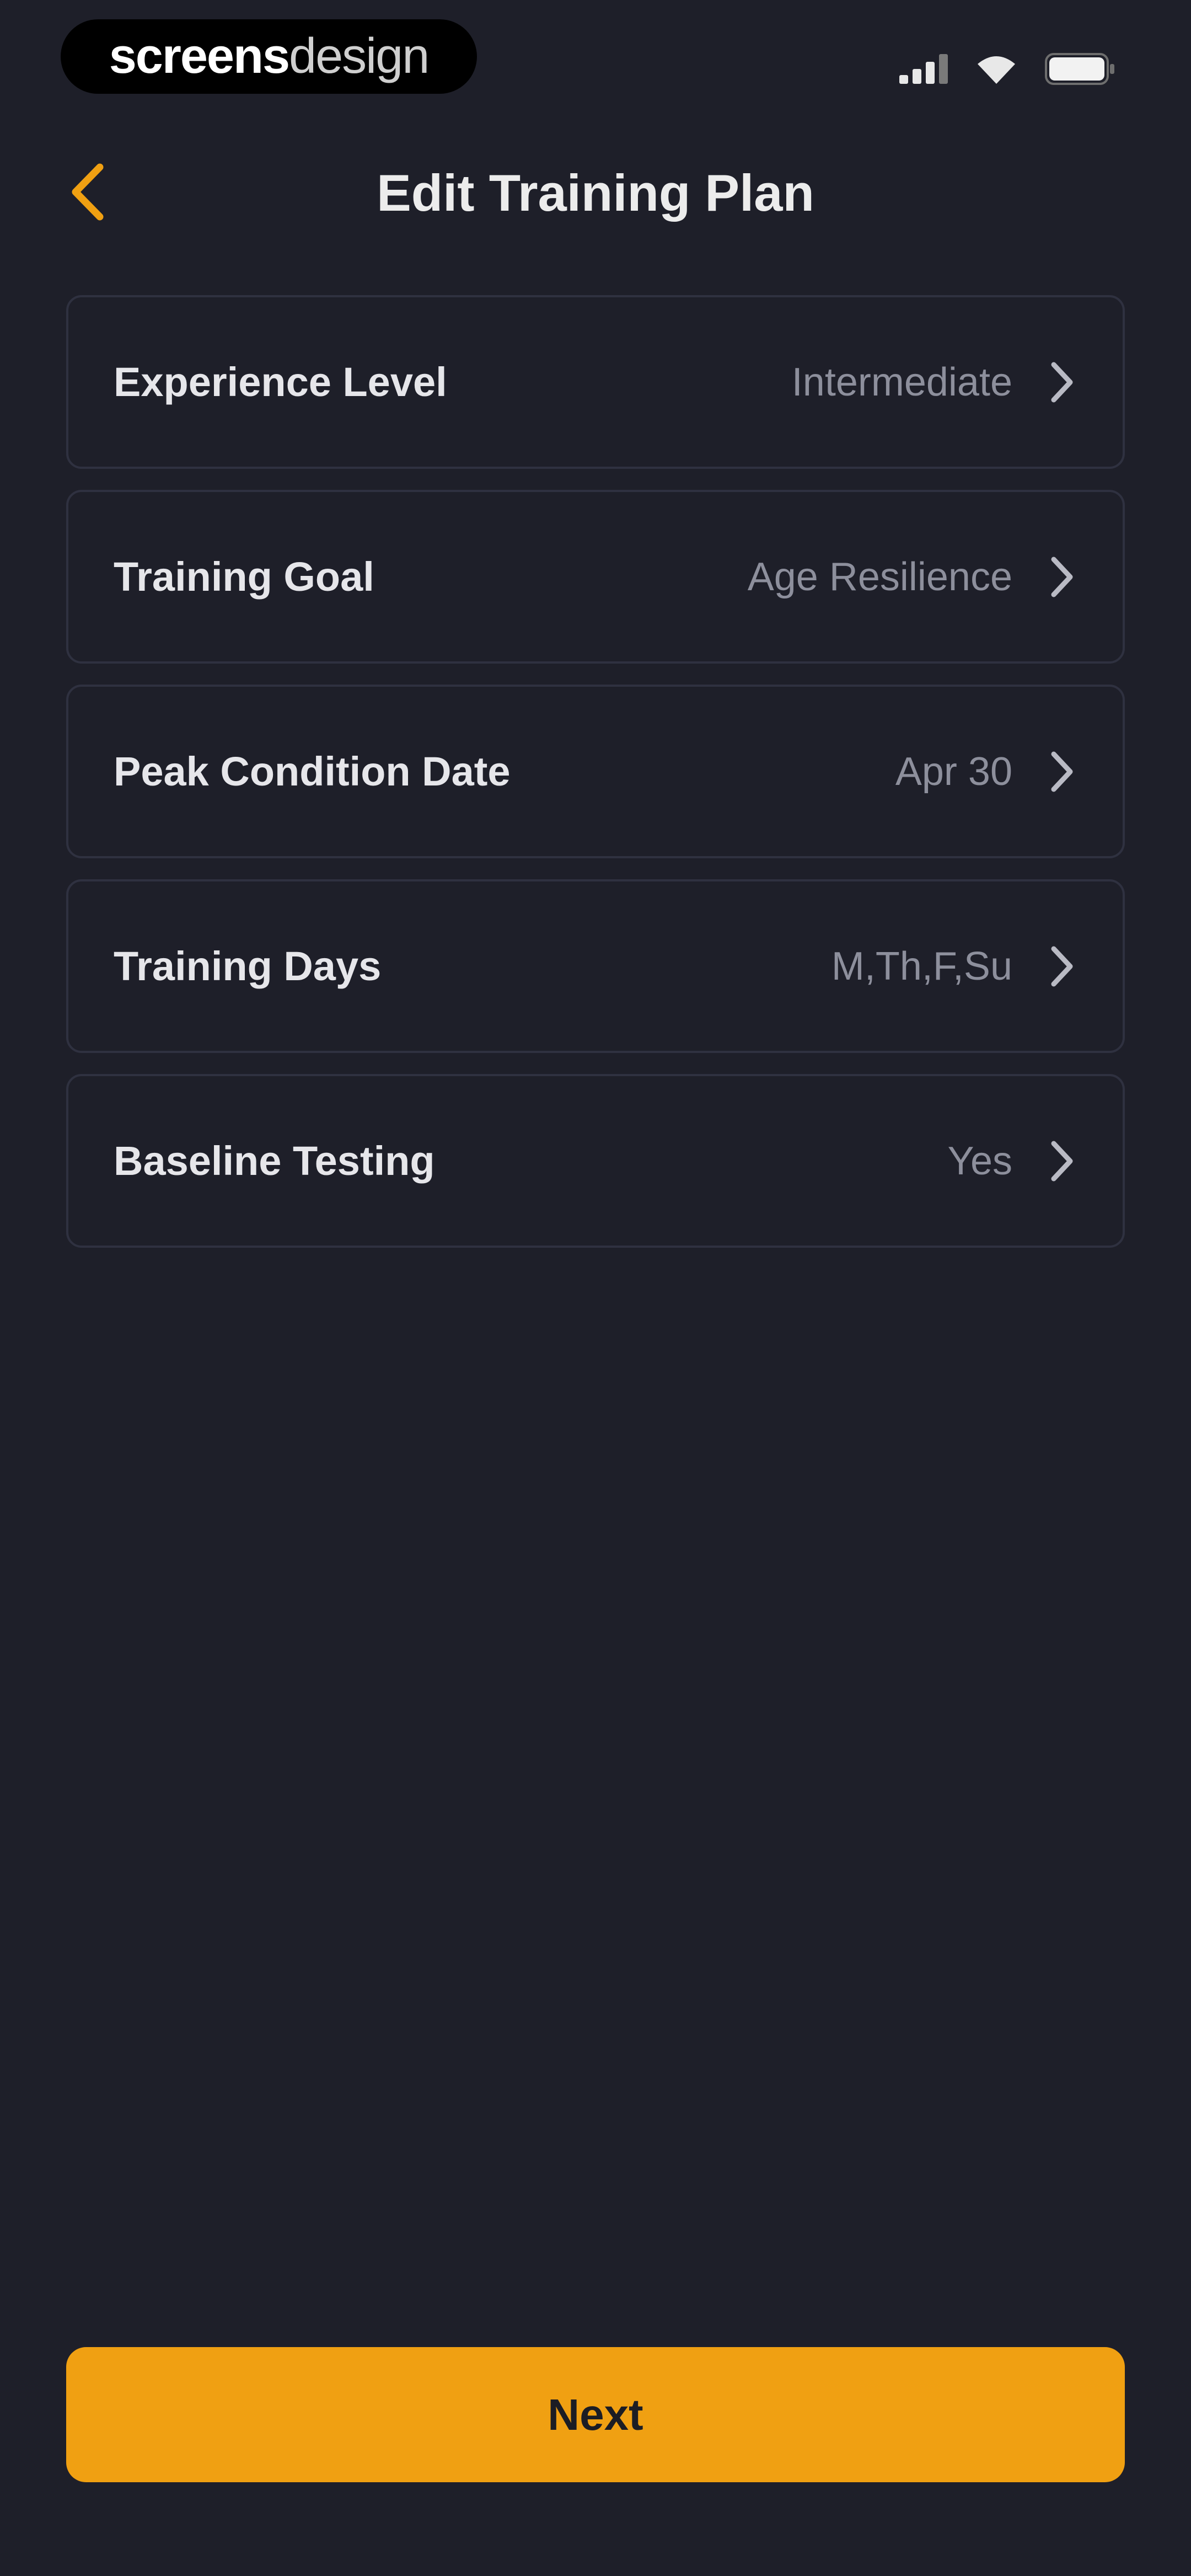 The image size is (1191, 2576). What do you see at coordinates (901, 382) in the screenshot?
I see `setting-value: Intermediate` at bounding box center [901, 382].